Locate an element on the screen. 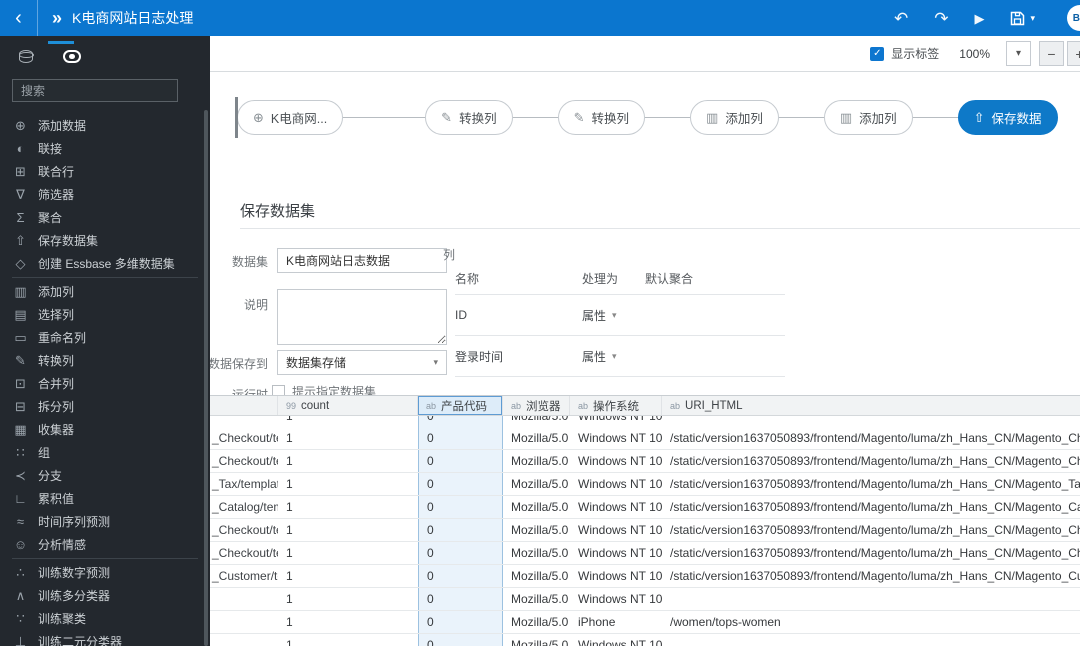 The image size is (1080, 646). dataset-name-input is located at coordinates (362, 260).